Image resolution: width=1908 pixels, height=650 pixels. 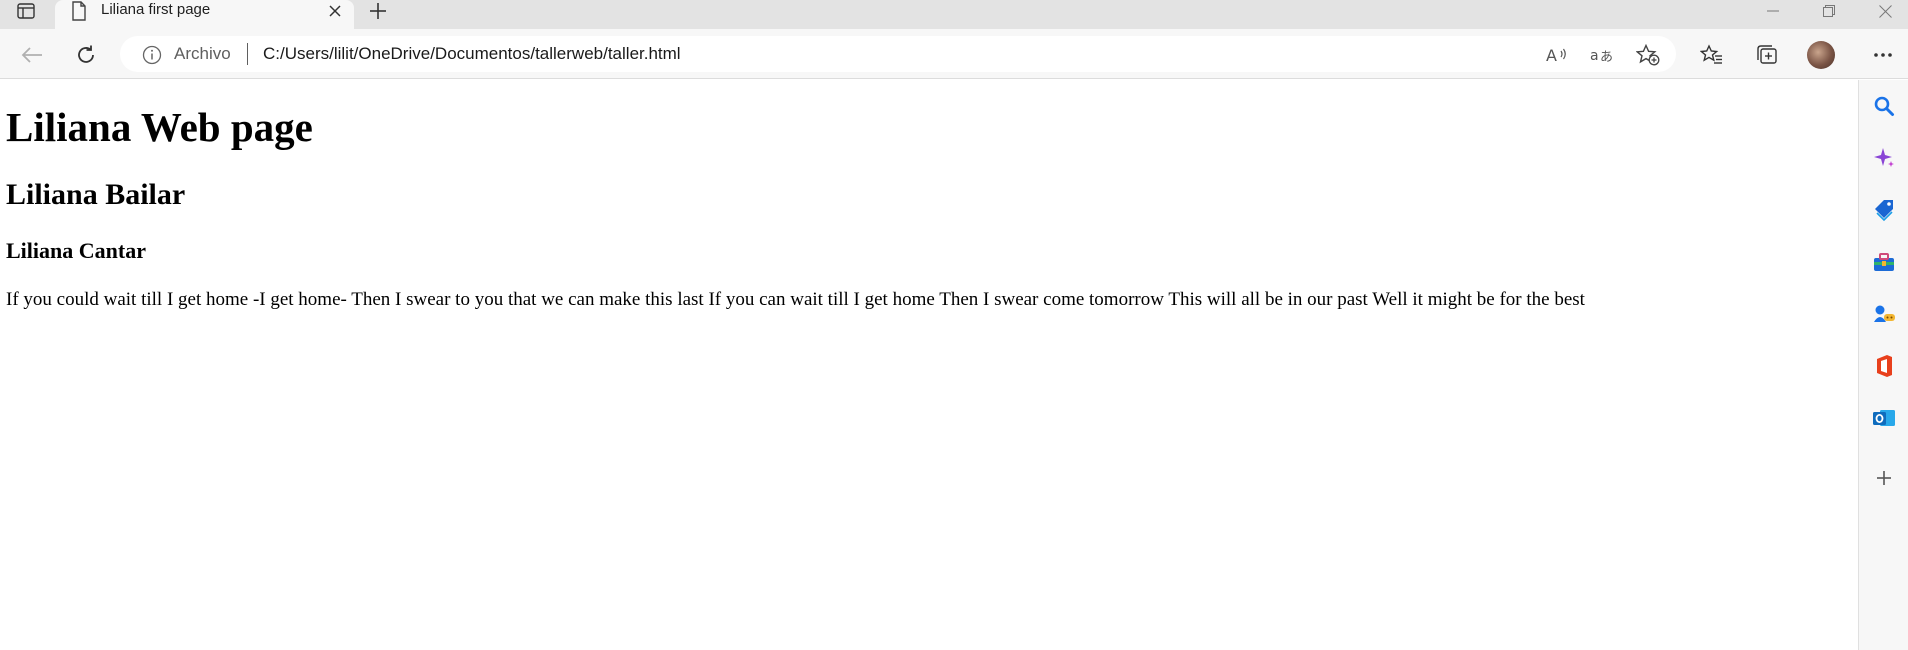 I want to click on window-close-icon, so click(x=1885, y=11).